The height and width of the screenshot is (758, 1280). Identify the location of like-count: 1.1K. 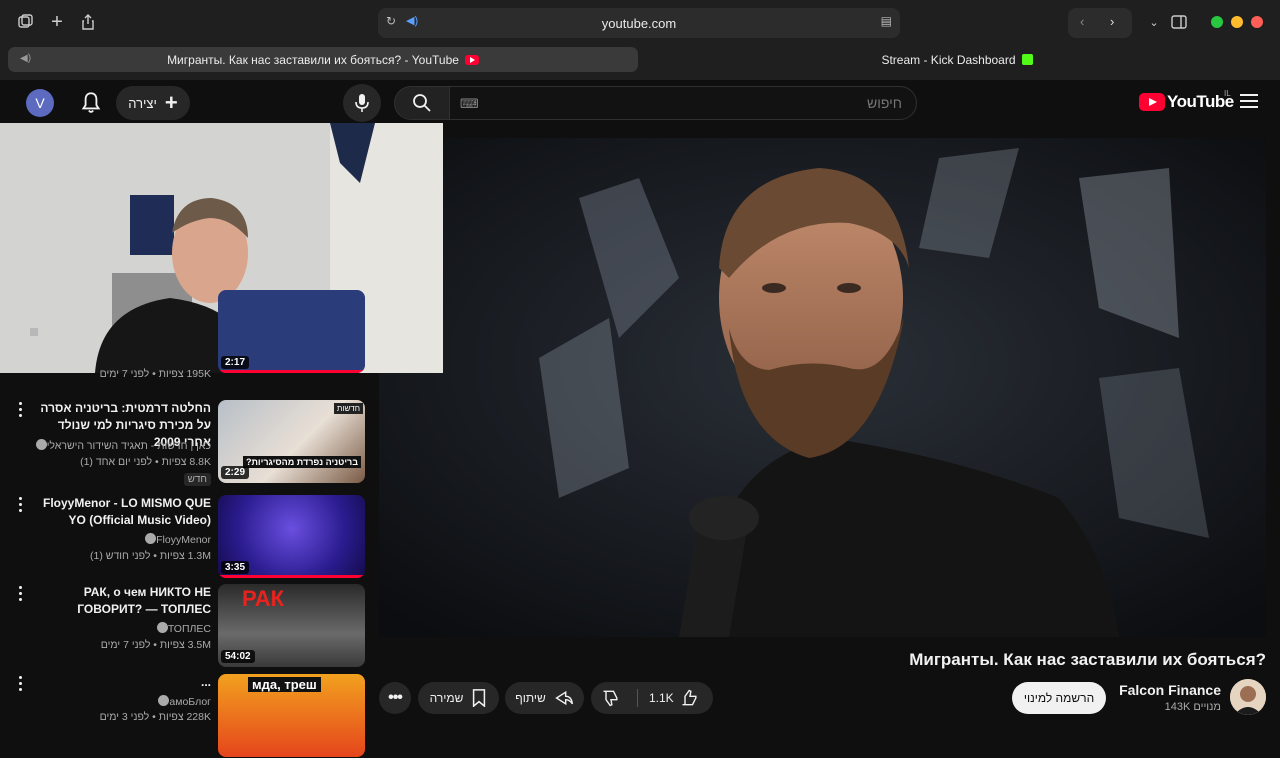
(661, 698).